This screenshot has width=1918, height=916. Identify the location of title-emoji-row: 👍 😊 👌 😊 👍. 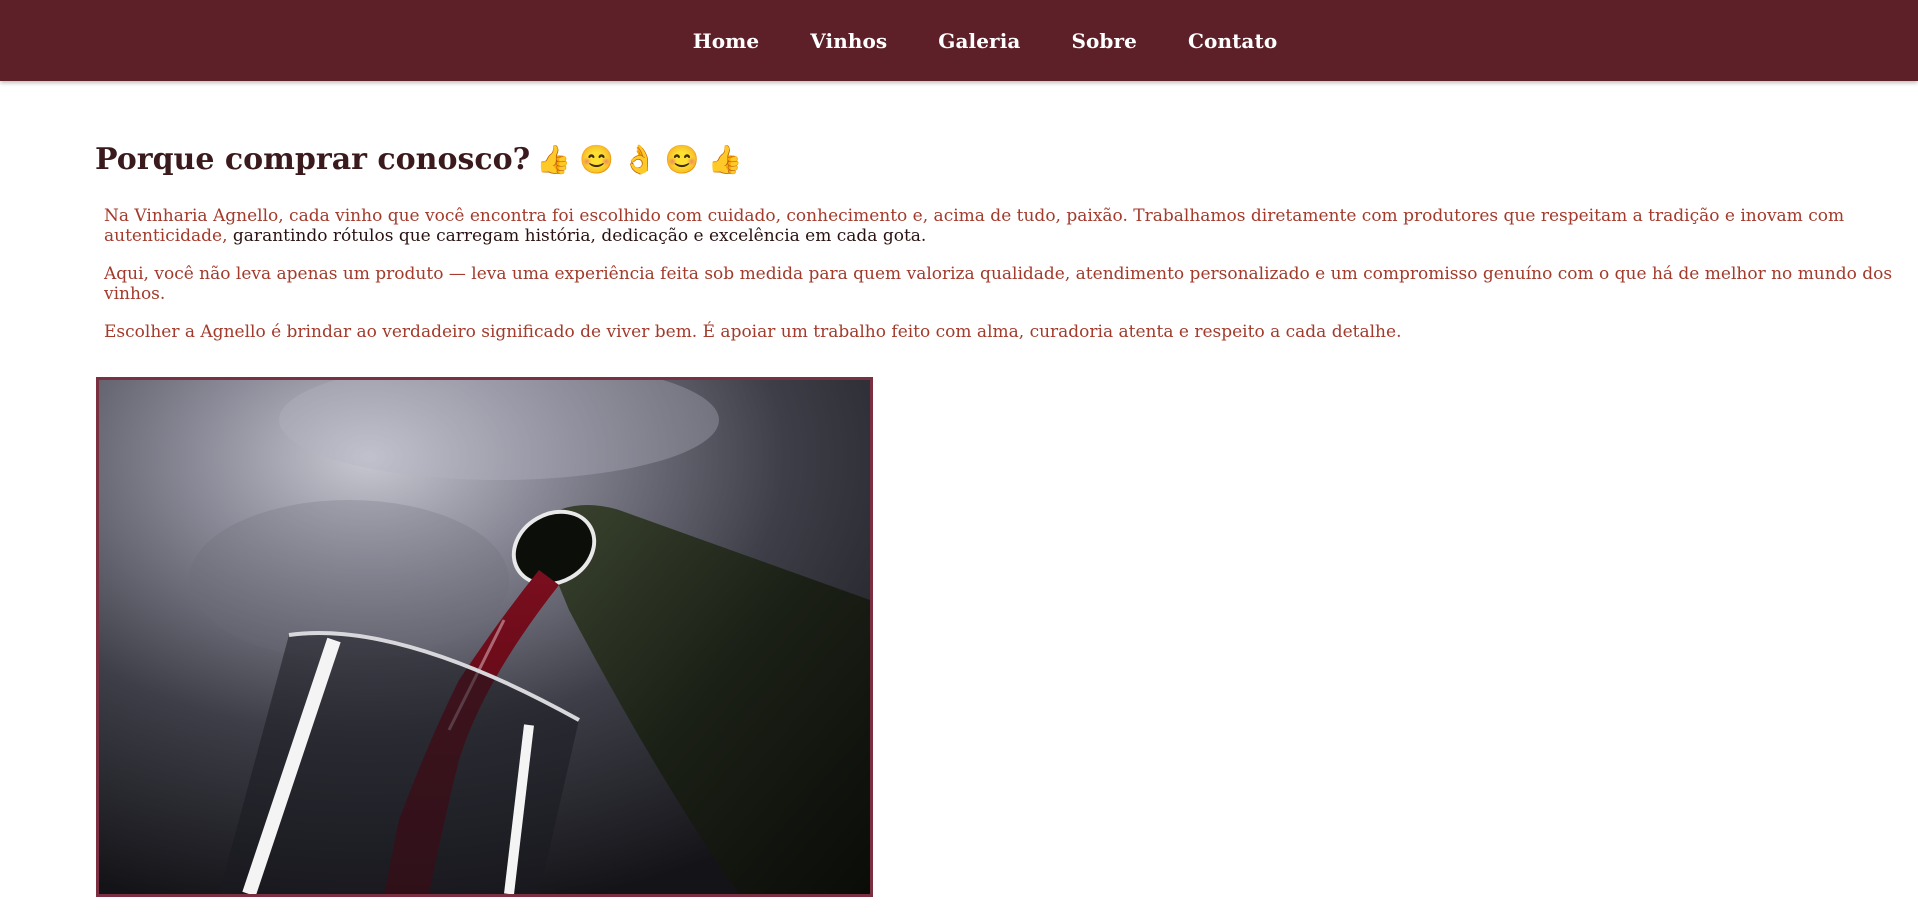
(639, 159).